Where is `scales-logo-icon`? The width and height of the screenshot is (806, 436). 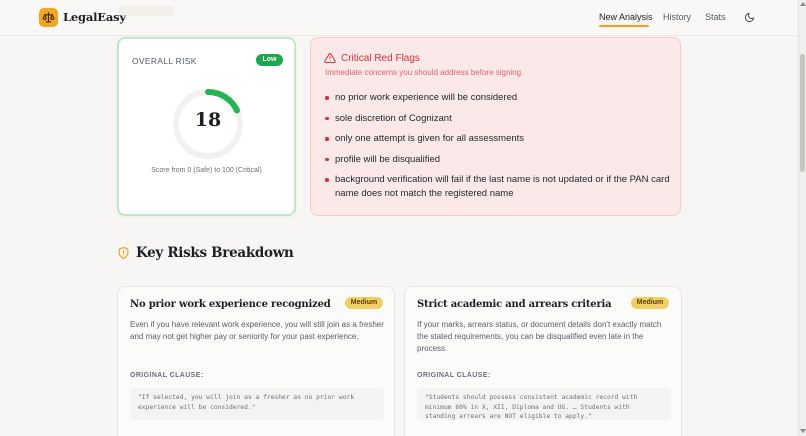 scales-logo-icon is located at coordinates (48, 17).